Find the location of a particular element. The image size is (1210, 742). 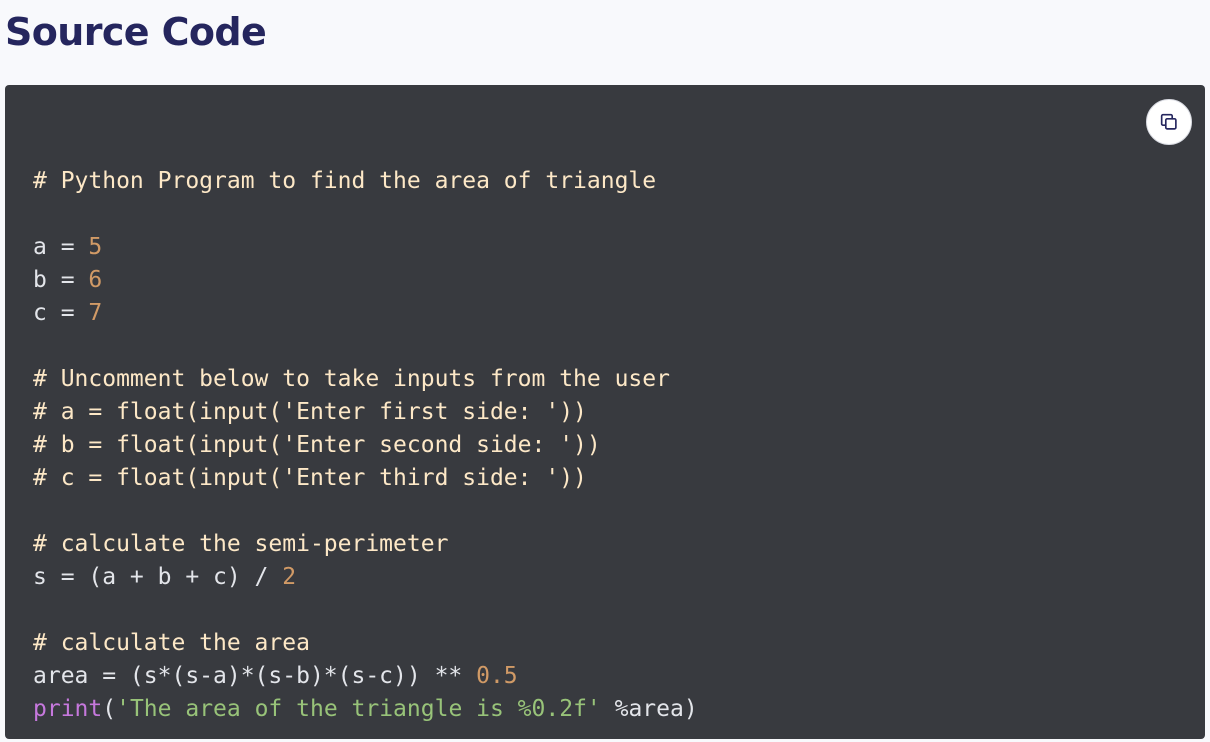

code-line: c = 7 is located at coordinates (365, 313).